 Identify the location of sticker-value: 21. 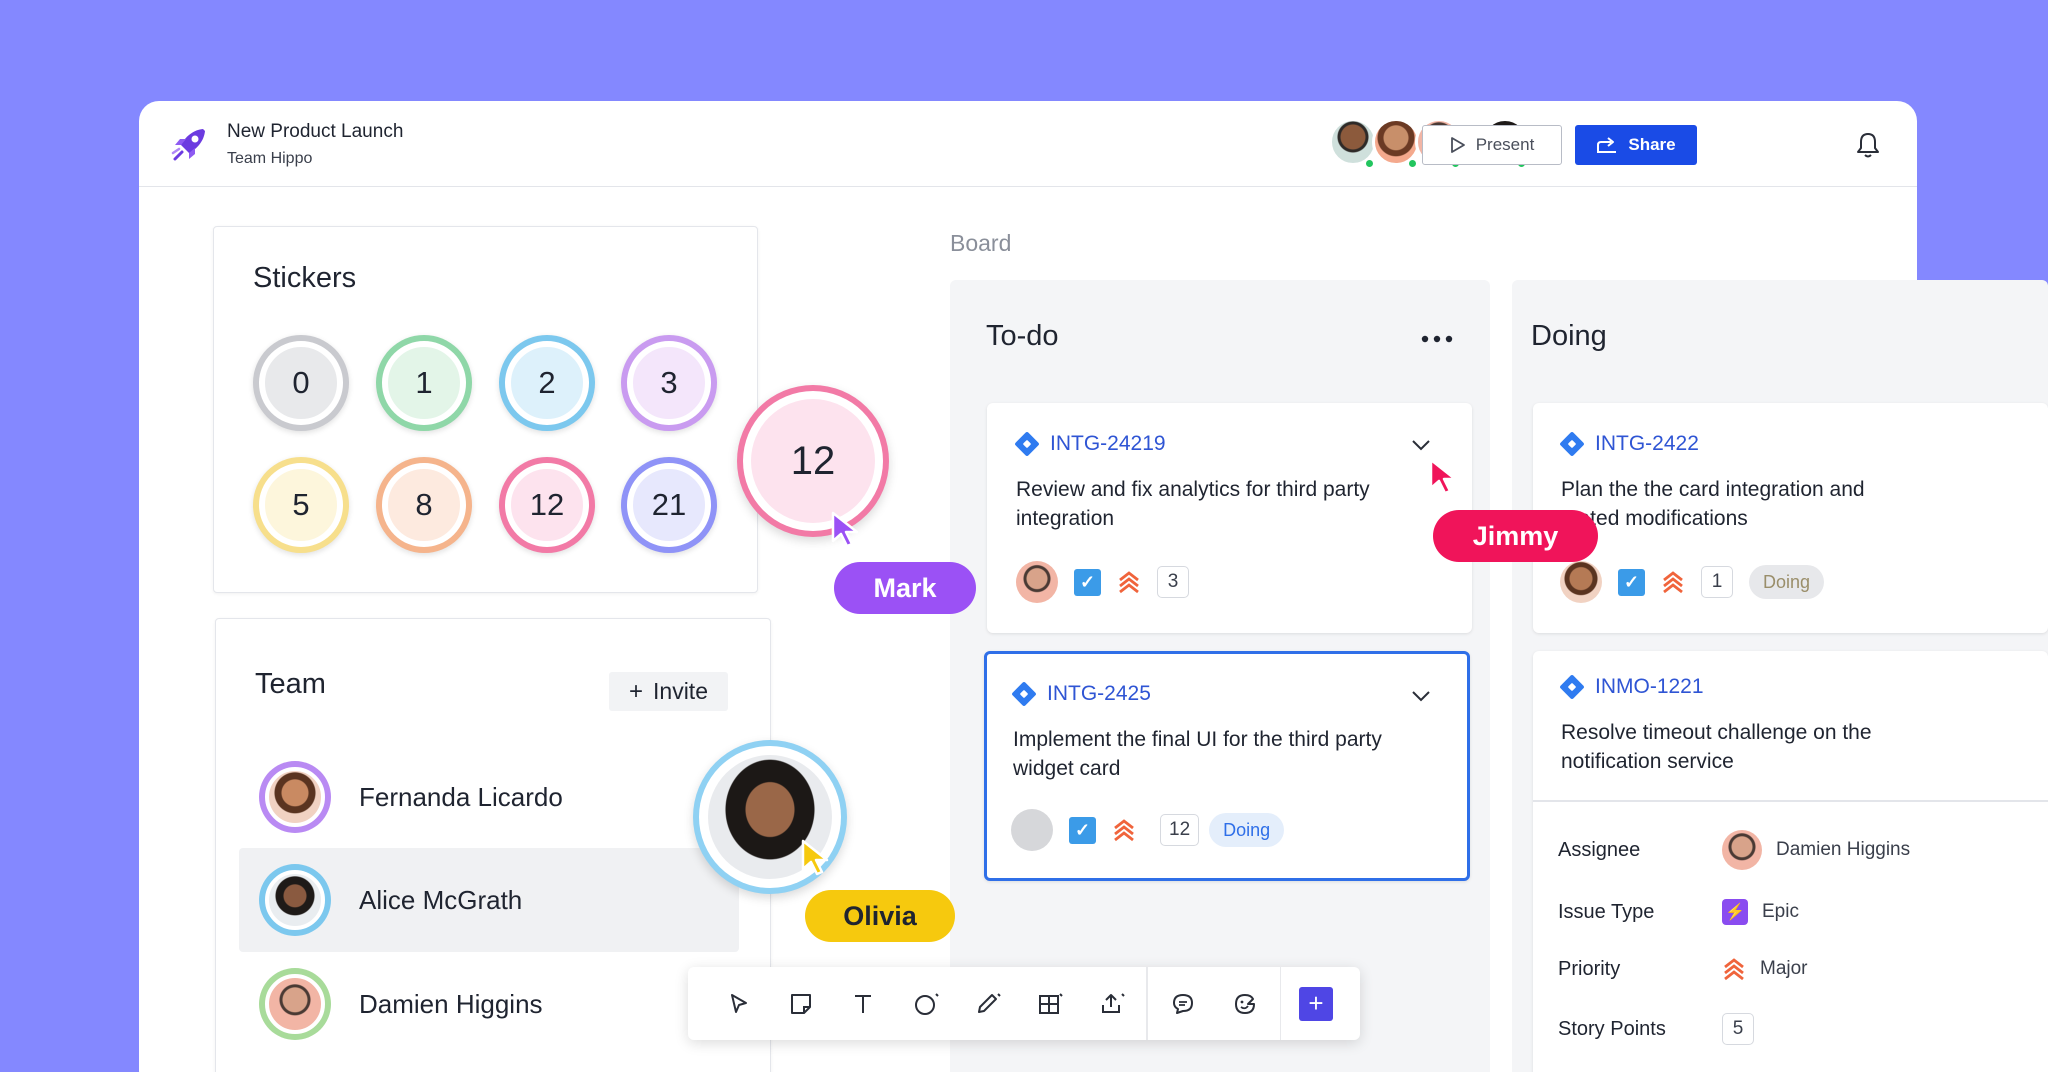
(669, 505).